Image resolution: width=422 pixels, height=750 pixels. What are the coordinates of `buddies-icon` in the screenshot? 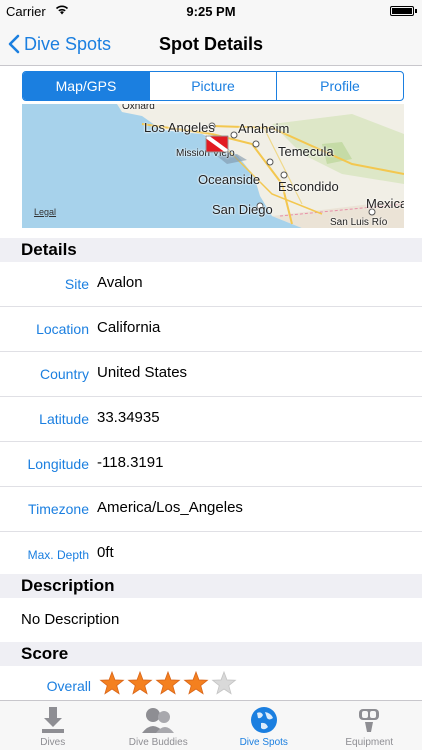 It's located at (158, 720).